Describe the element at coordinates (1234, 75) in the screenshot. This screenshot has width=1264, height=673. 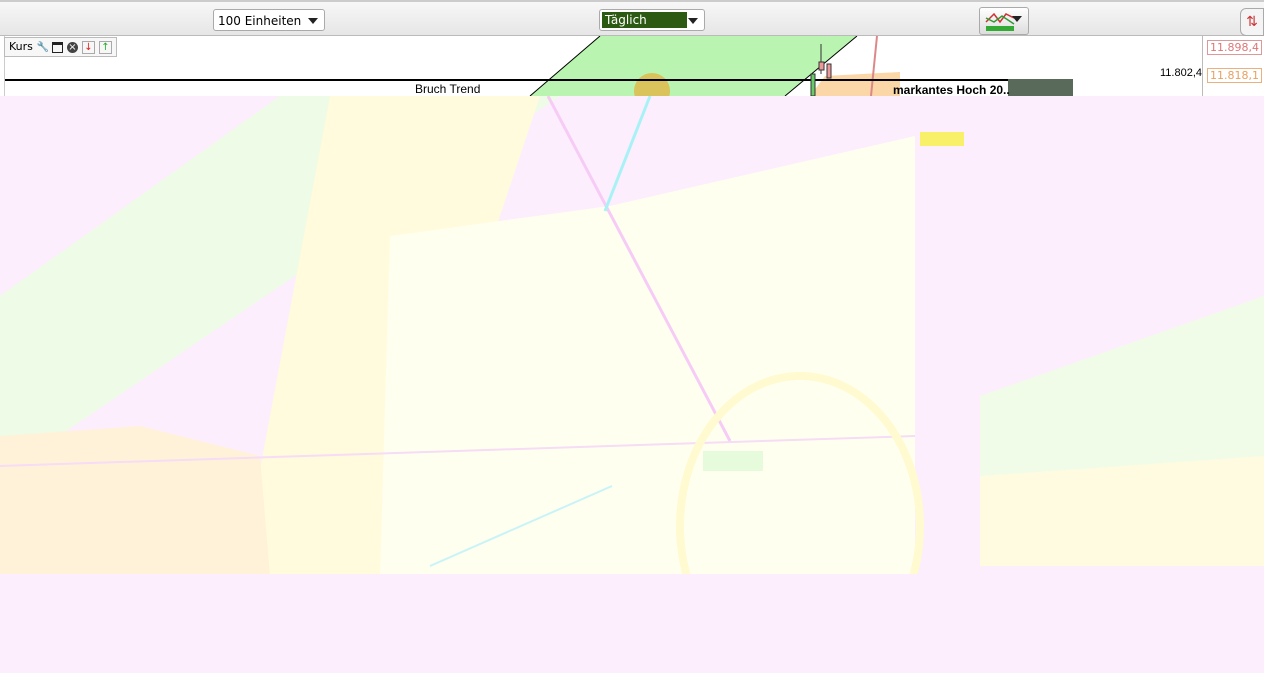
I see `price-label-mid: 11.818,1` at that location.